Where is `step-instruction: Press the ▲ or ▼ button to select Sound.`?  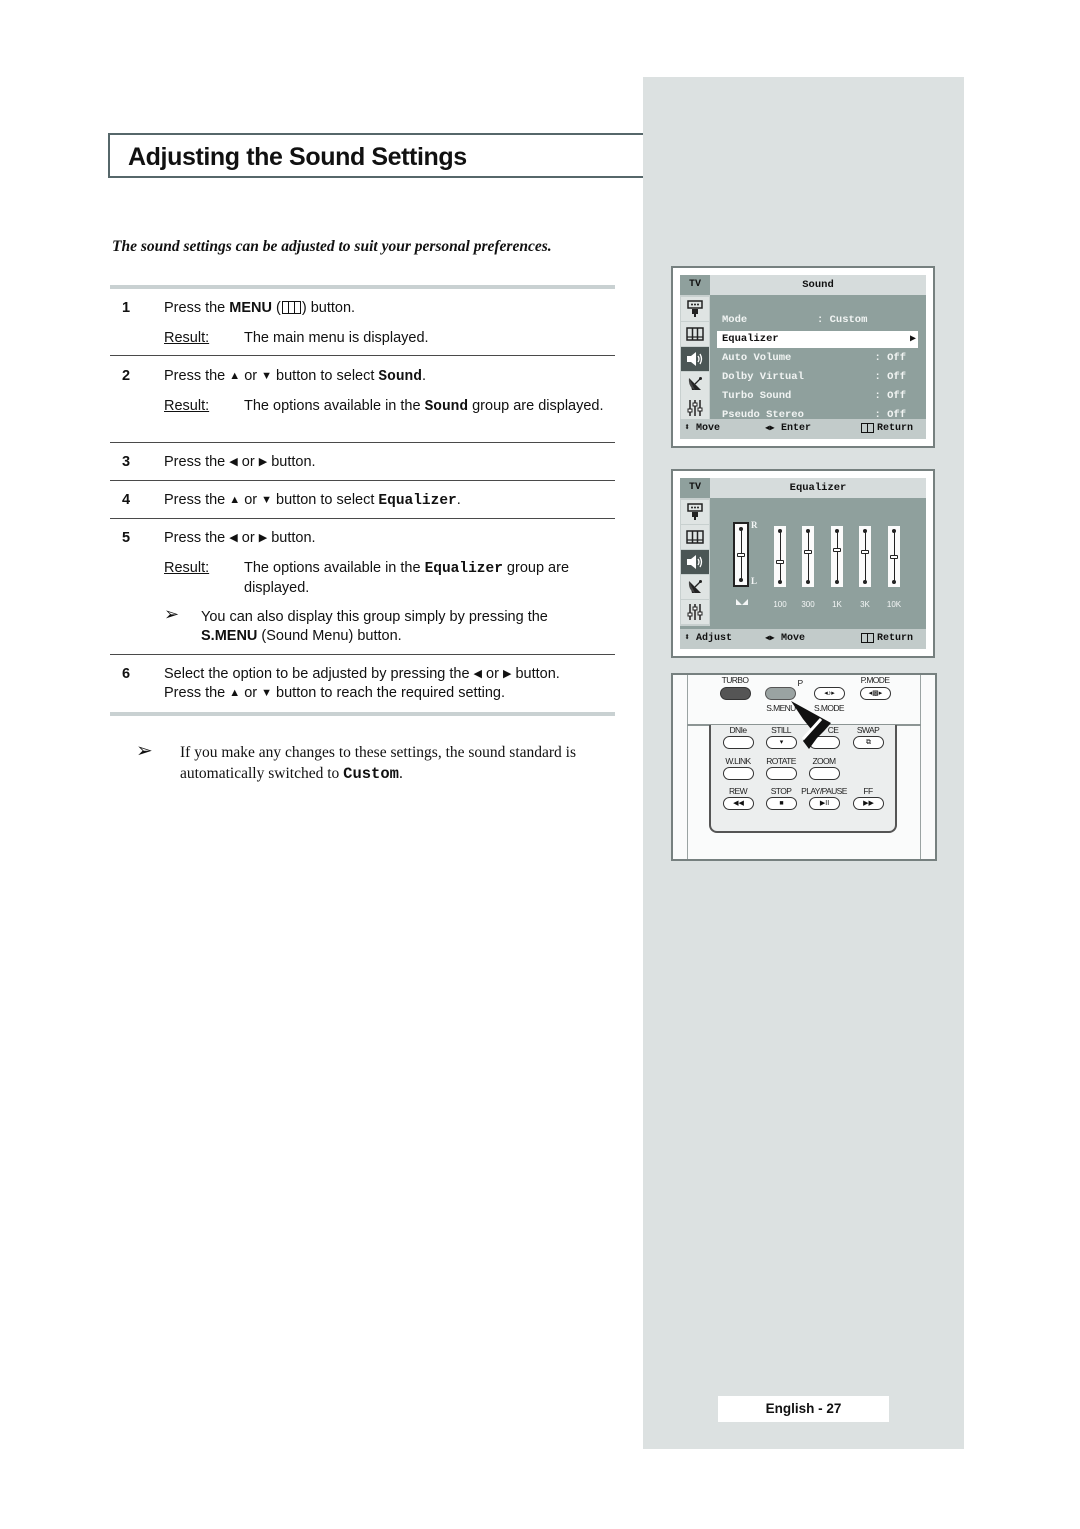 step-instruction: Press the ▲ or ▼ button to select Sound. is located at coordinates (295, 376).